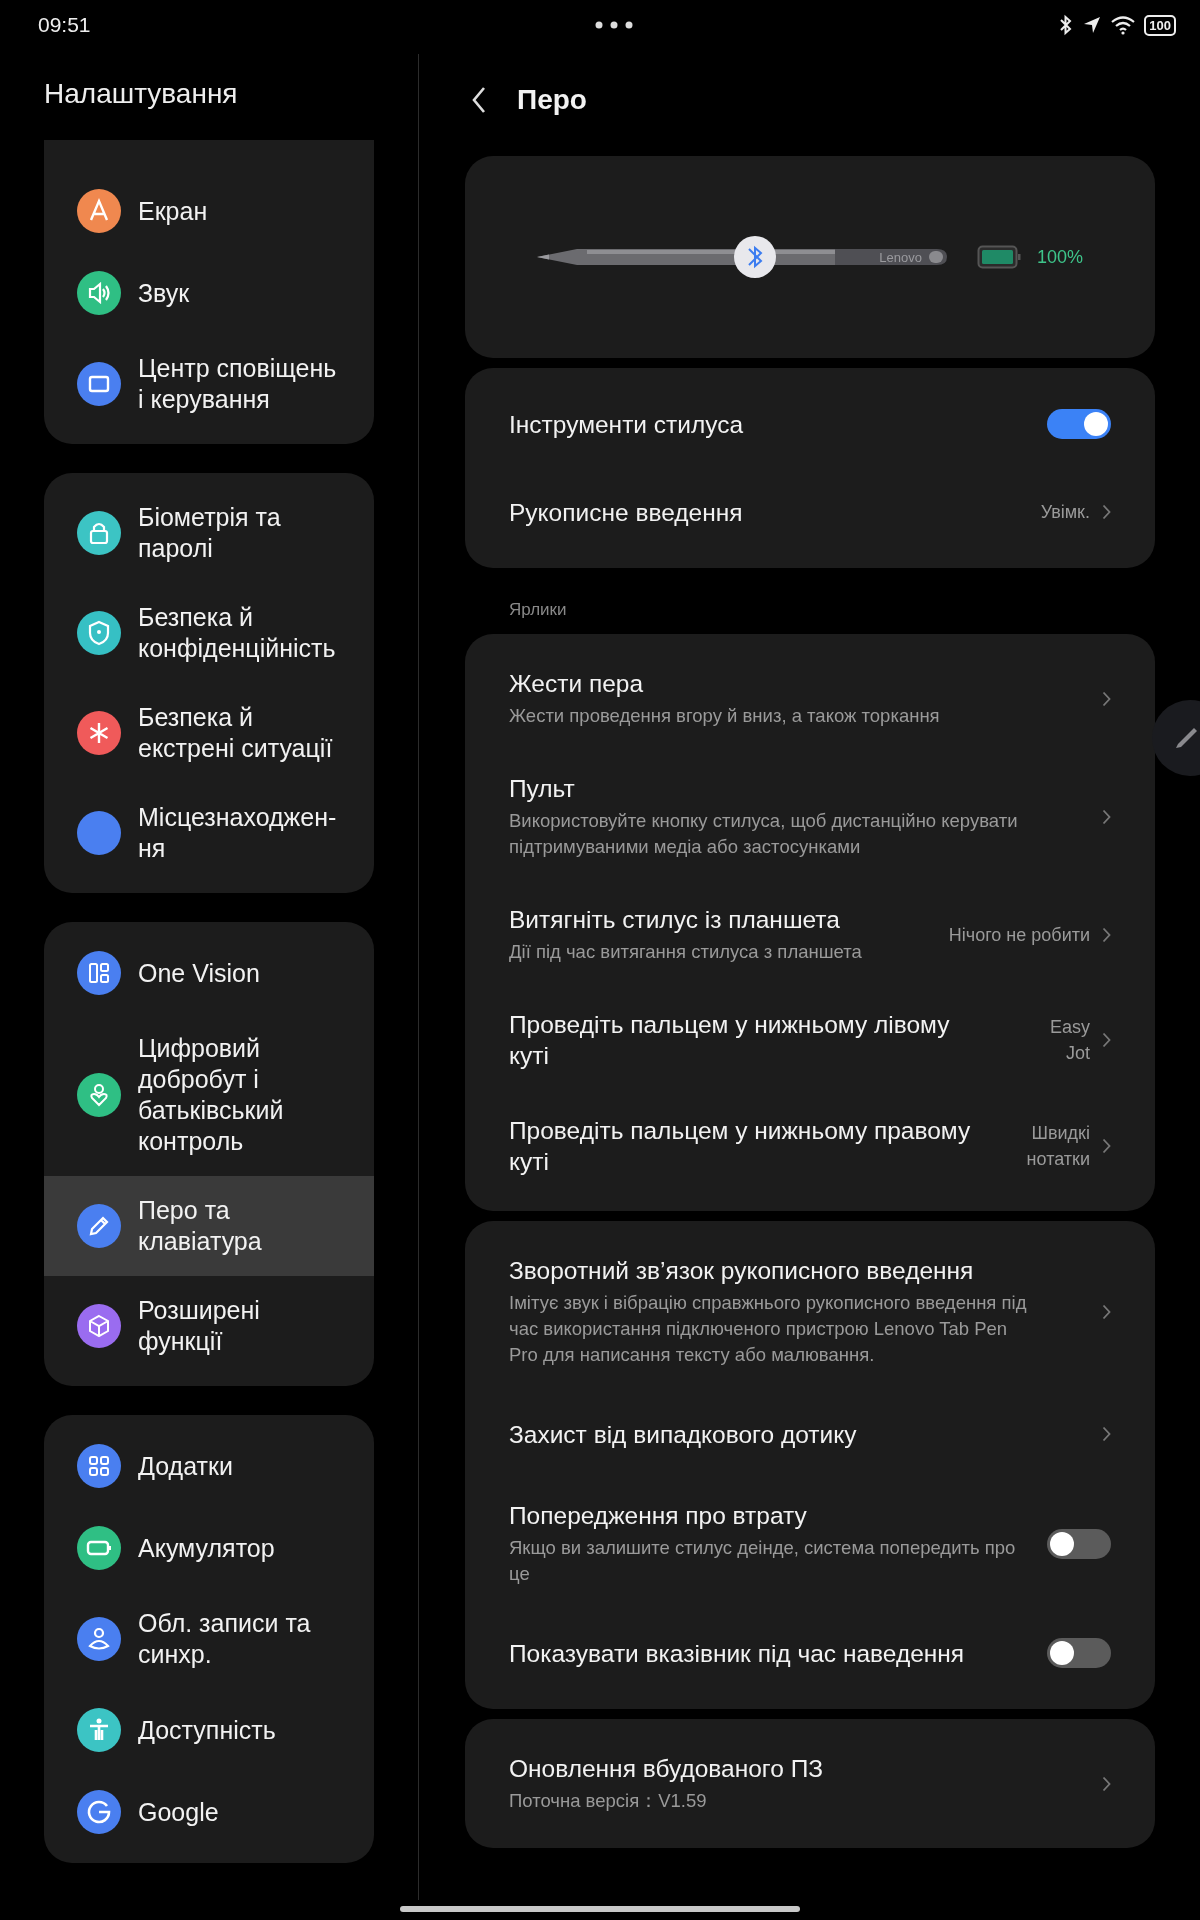 This screenshot has width=1200, height=1920. I want to click on settings-row: Проведіть пальцем у нижньому лівому куті Easy Jot, so click(810, 1040).